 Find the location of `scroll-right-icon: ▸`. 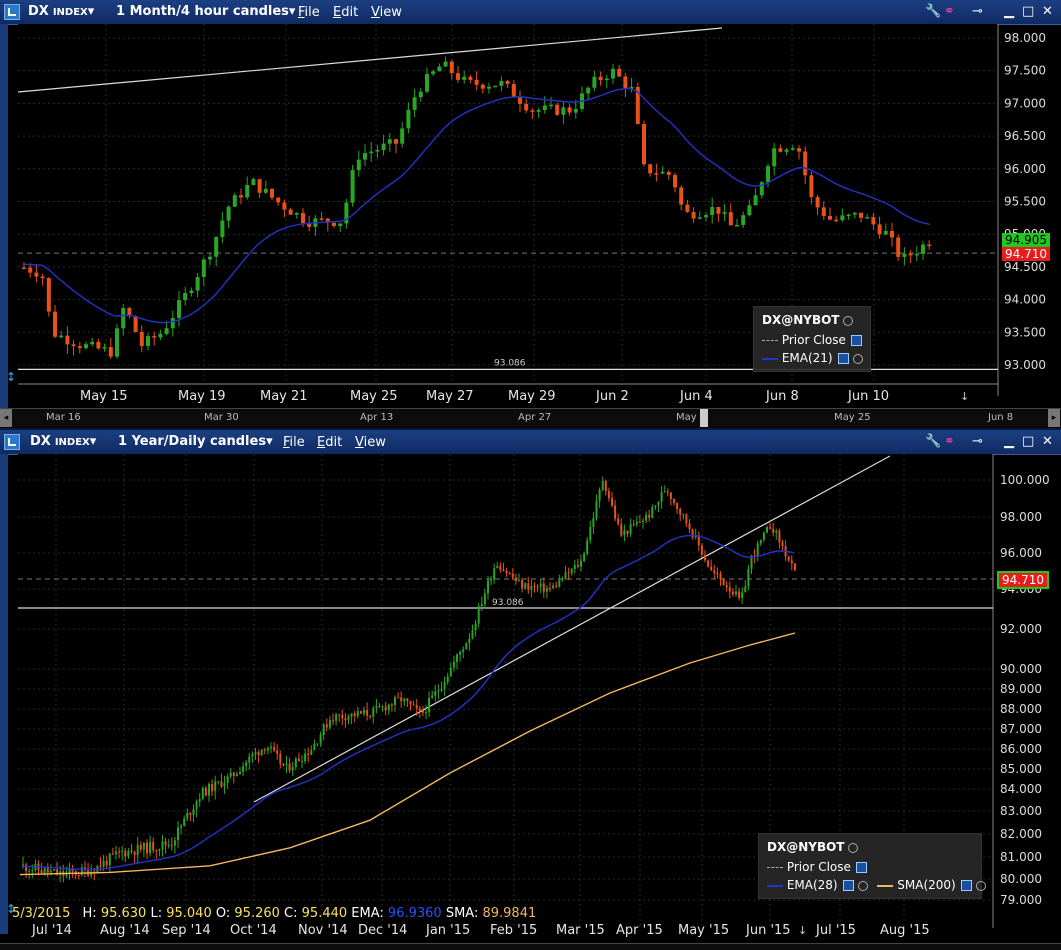

scroll-right-icon: ▸ is located at coordinates (1054, 418).